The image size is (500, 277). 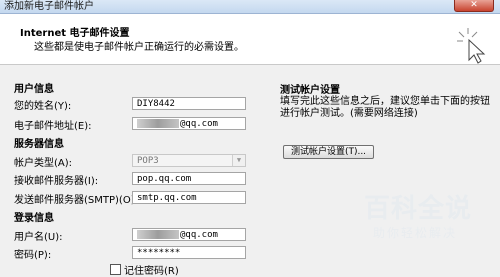 What do you see at coordinates (115, 269) in the screenshot?
I see `remember-password-checkbox` at bounding box center [115, 269].